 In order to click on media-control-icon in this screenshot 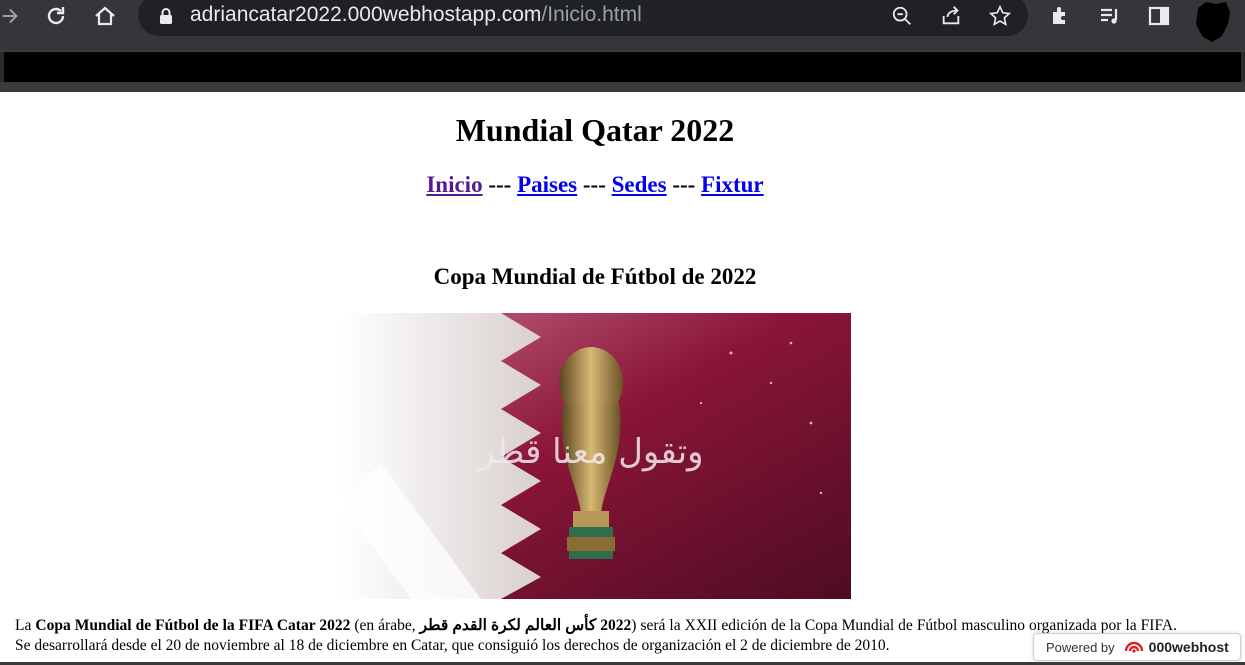, I will do `click(1110, 16)`.